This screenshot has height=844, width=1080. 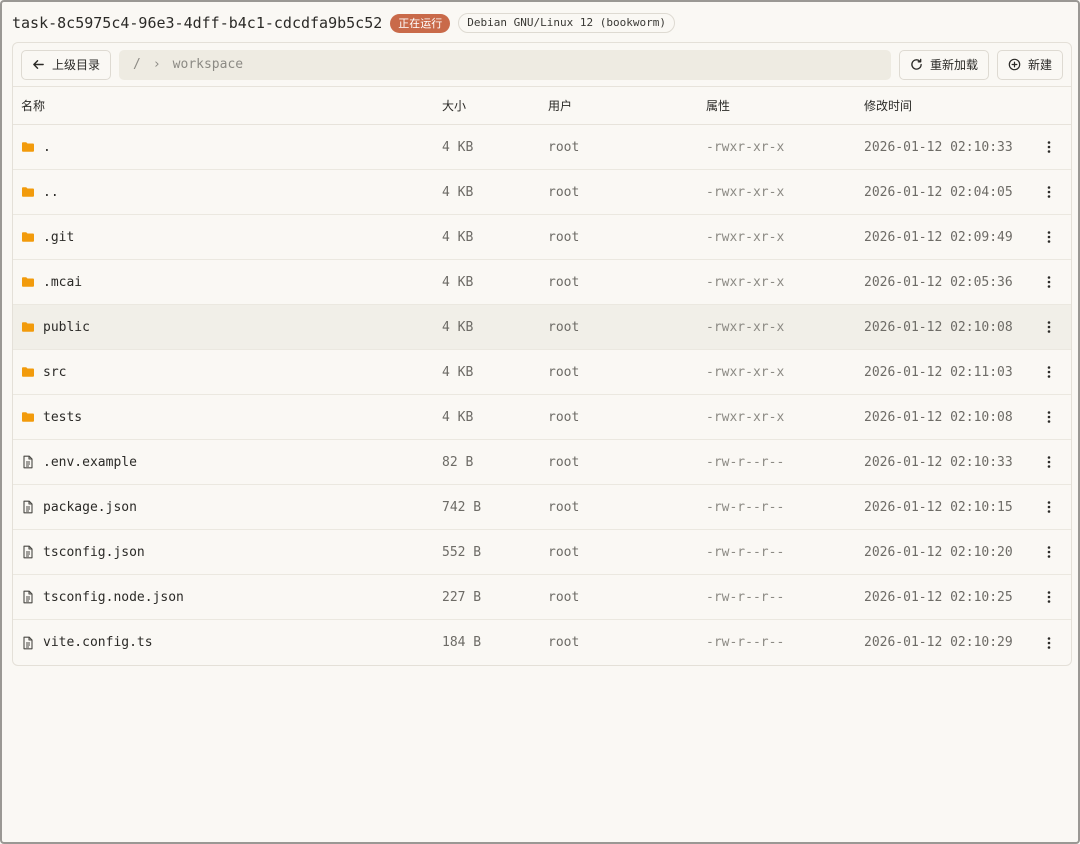 I want to click on file-name-cell: ., so click(x=227, y=147).